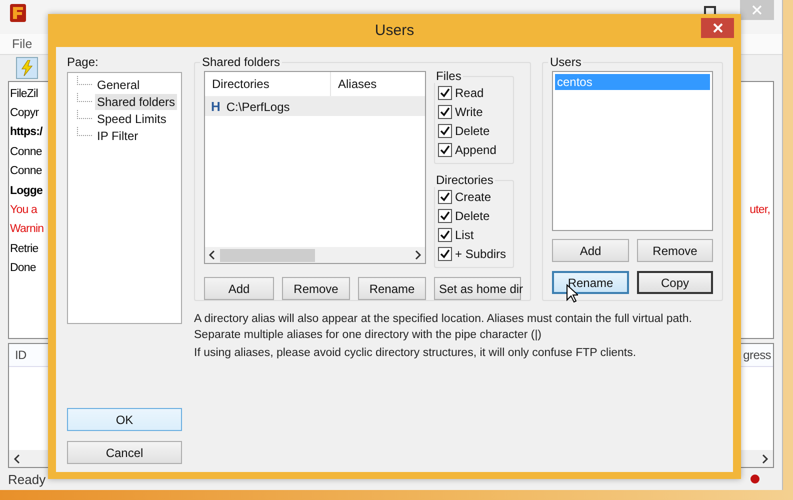 The width and height of the screenshot is (793, 500). Describe the element at coordinates (480, 253) in the screenshot. I see `checkbox-label: + Subdirs` at that location.